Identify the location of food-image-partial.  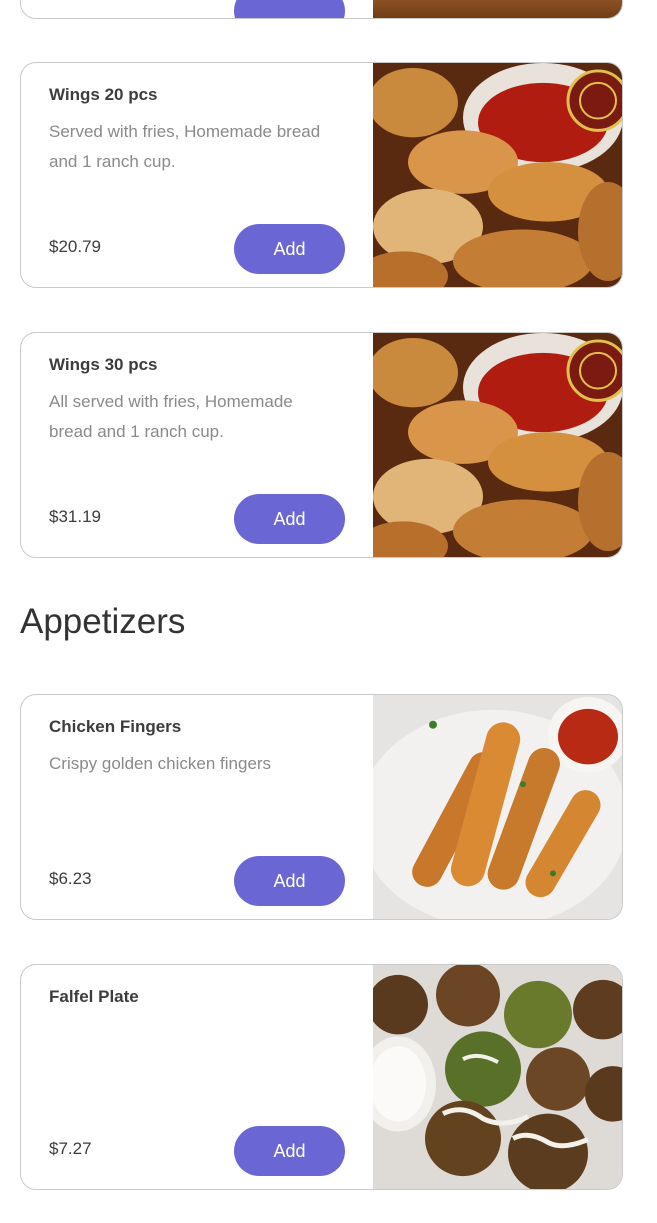
(497, 9).